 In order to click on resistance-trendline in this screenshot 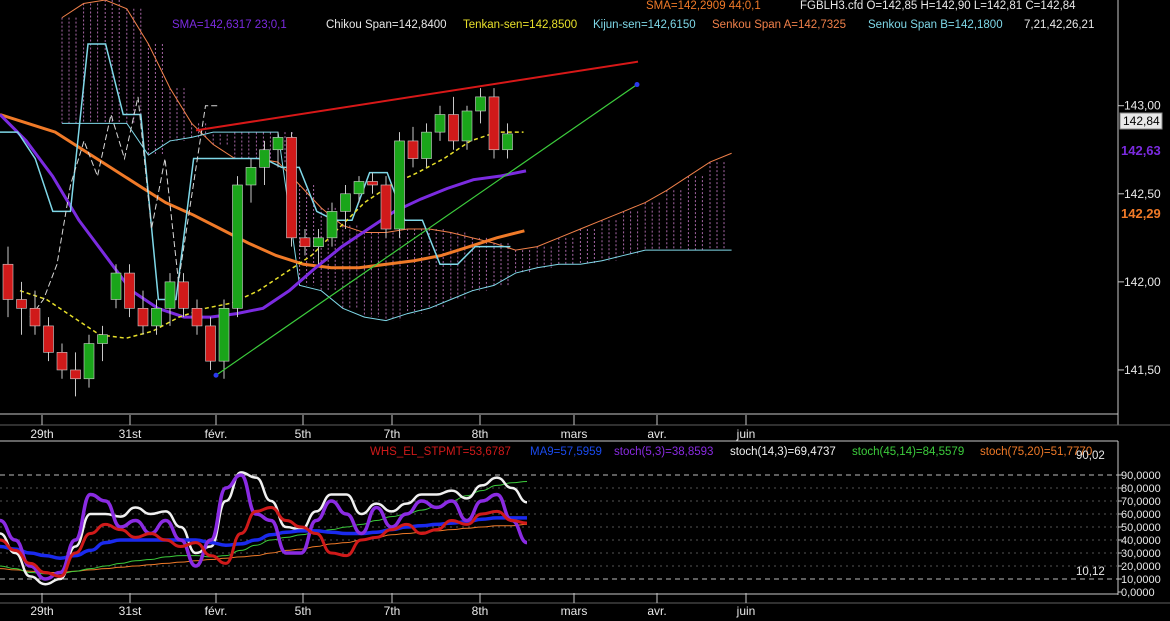, I will do `click(417, 96)`.